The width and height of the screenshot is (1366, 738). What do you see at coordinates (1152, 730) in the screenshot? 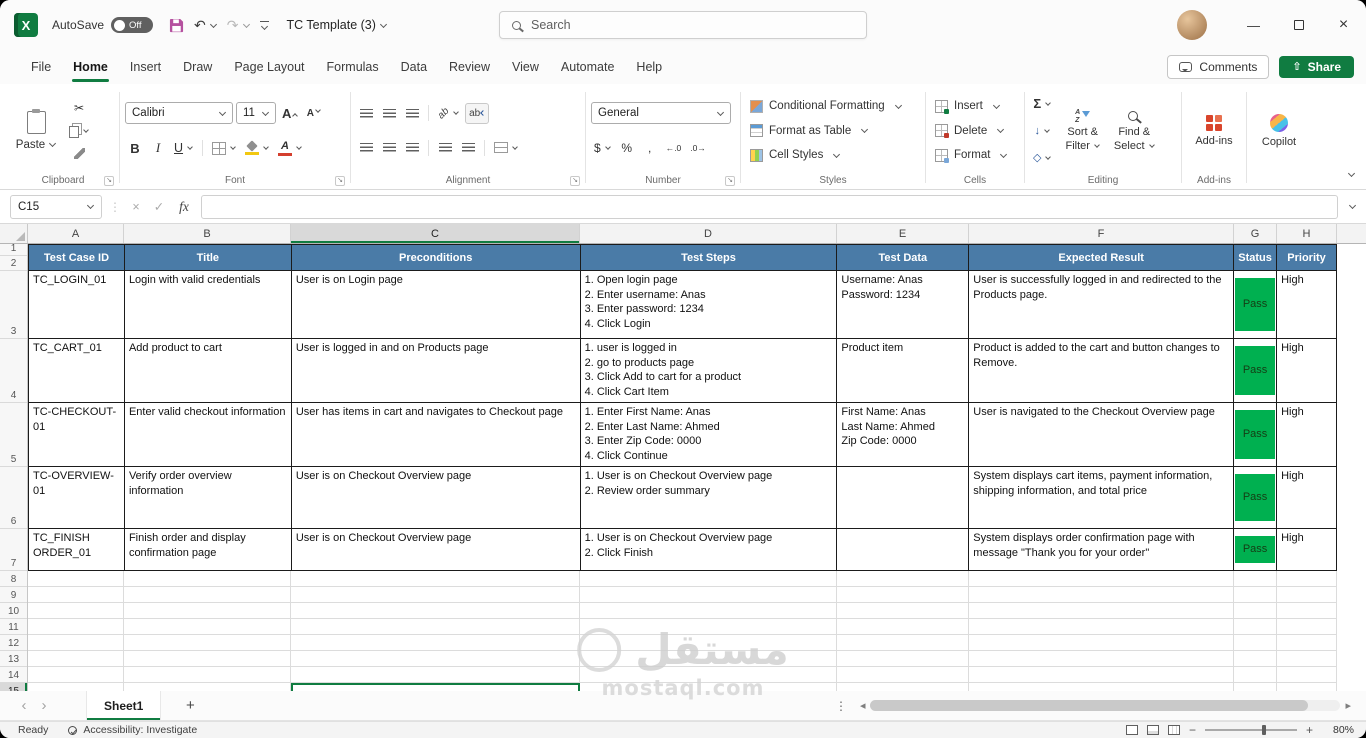
I see `page-layout-view-button` at bounding box center [1152, 730].